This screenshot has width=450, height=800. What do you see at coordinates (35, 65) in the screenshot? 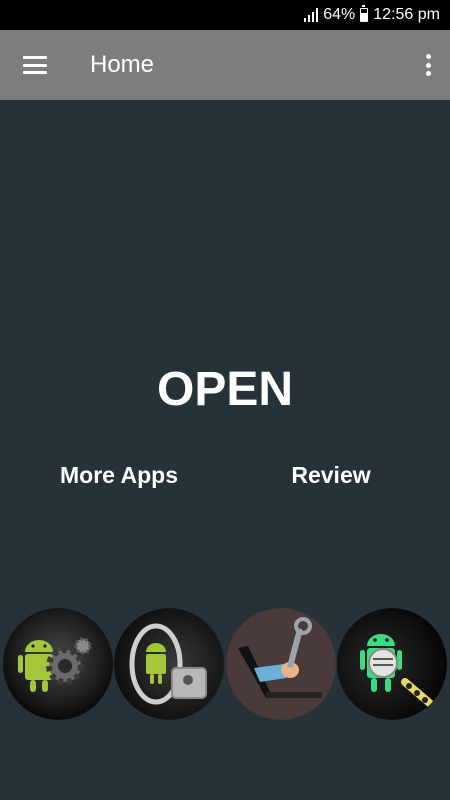
I see `menu-icon` at bounding box center [35, 65].